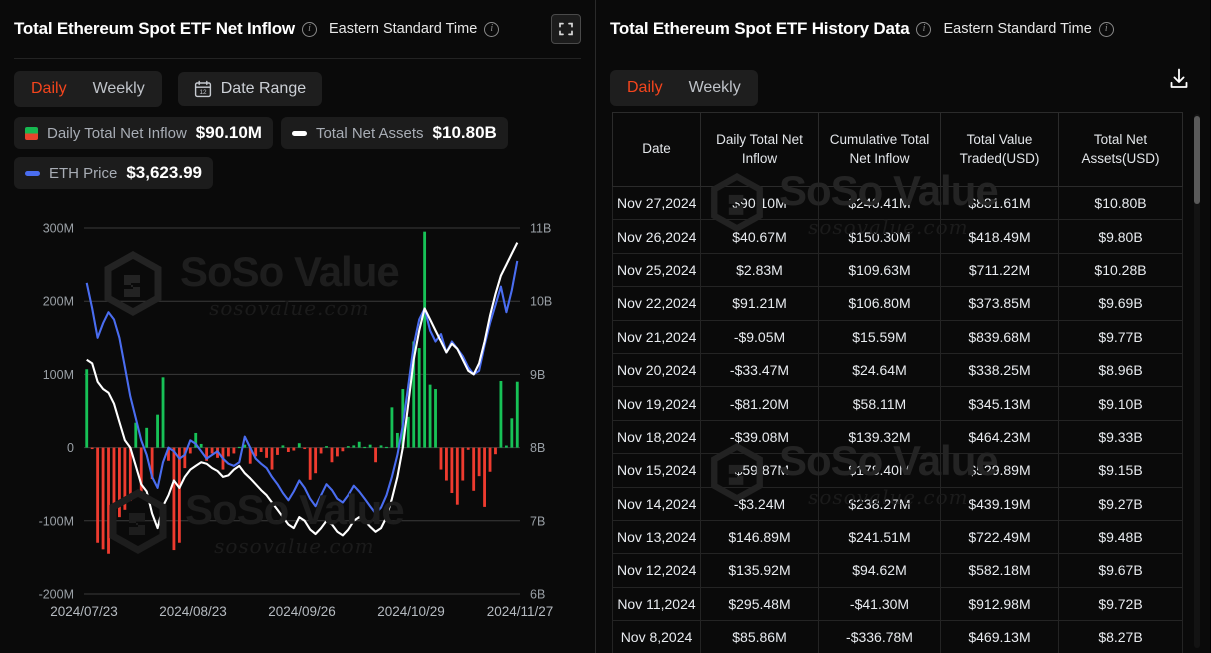 This screenshot has height=653, width=1211. What do you see at coordinates (193, 611) in the screenshot?
I see `x-axis-tick: 2024/08/23` at bounding box center [193, 611].